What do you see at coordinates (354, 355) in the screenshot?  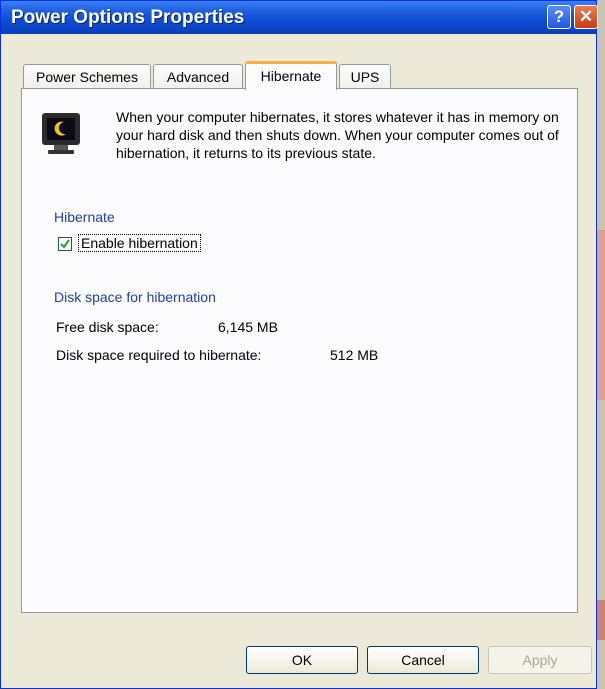 I see `required-space-value: 512 MB` at bounding box center [354, 355].